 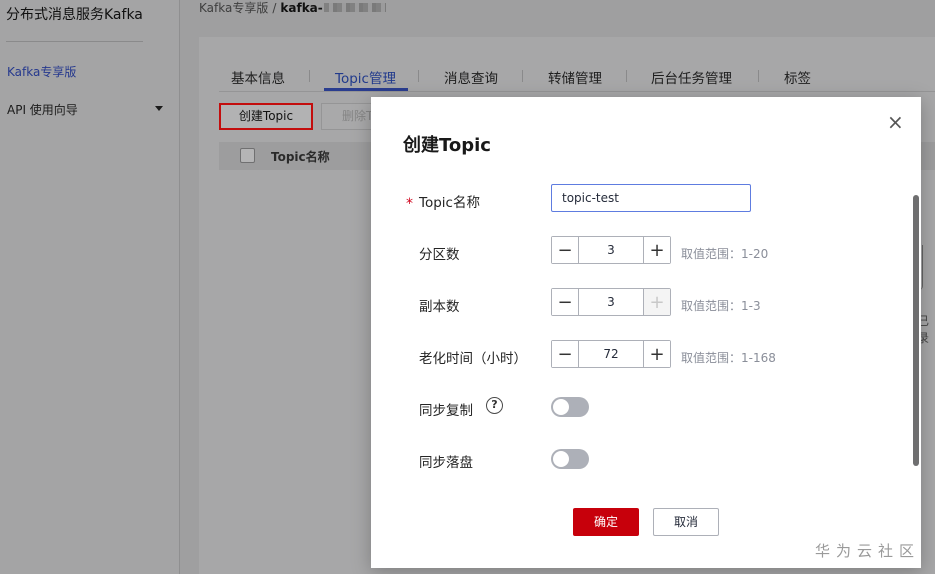 I want to click on aging-time-increment-button: +, so click(x=656, y=354).